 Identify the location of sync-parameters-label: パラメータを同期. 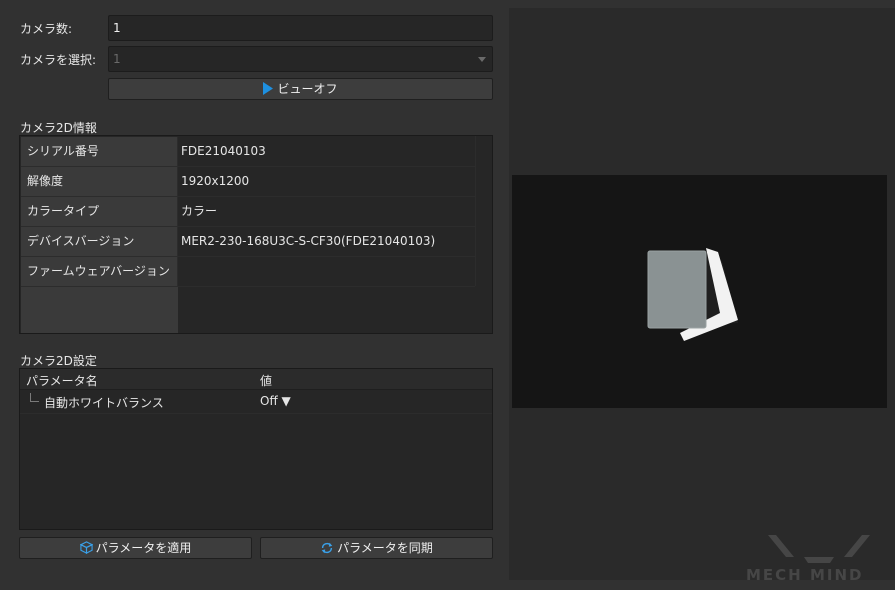
(385, 548).